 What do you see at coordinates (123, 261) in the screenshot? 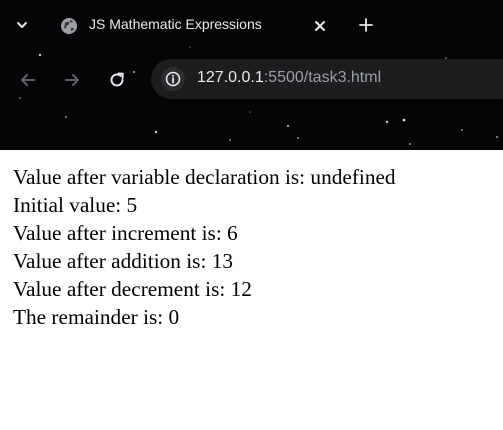
I see `output-line-addition: Value after addition is: 13` at bounding box center [123, 261].